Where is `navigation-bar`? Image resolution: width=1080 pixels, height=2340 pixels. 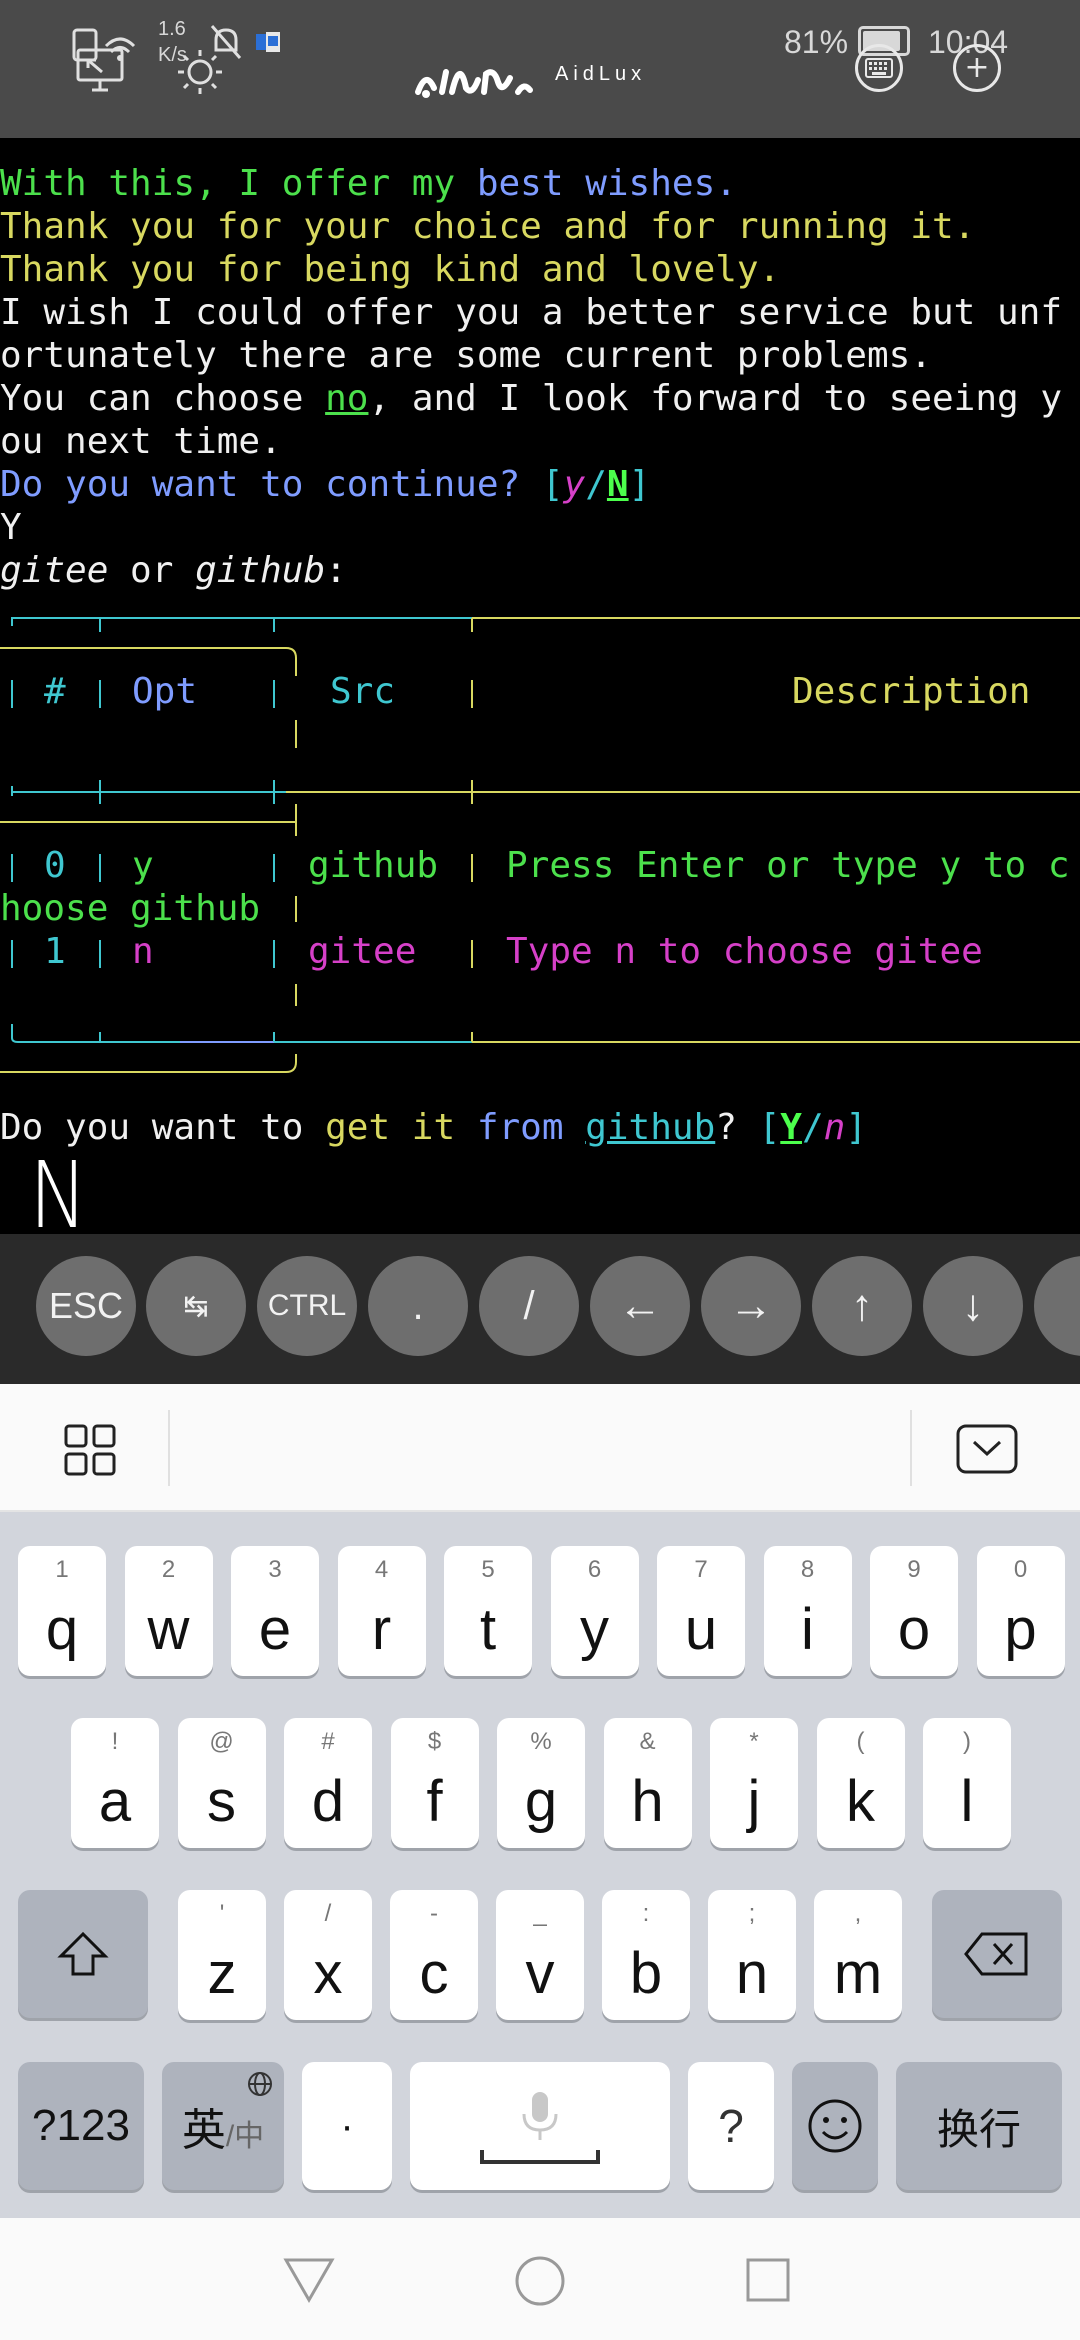
navigation-bar is located at coordinates (540, 2279).